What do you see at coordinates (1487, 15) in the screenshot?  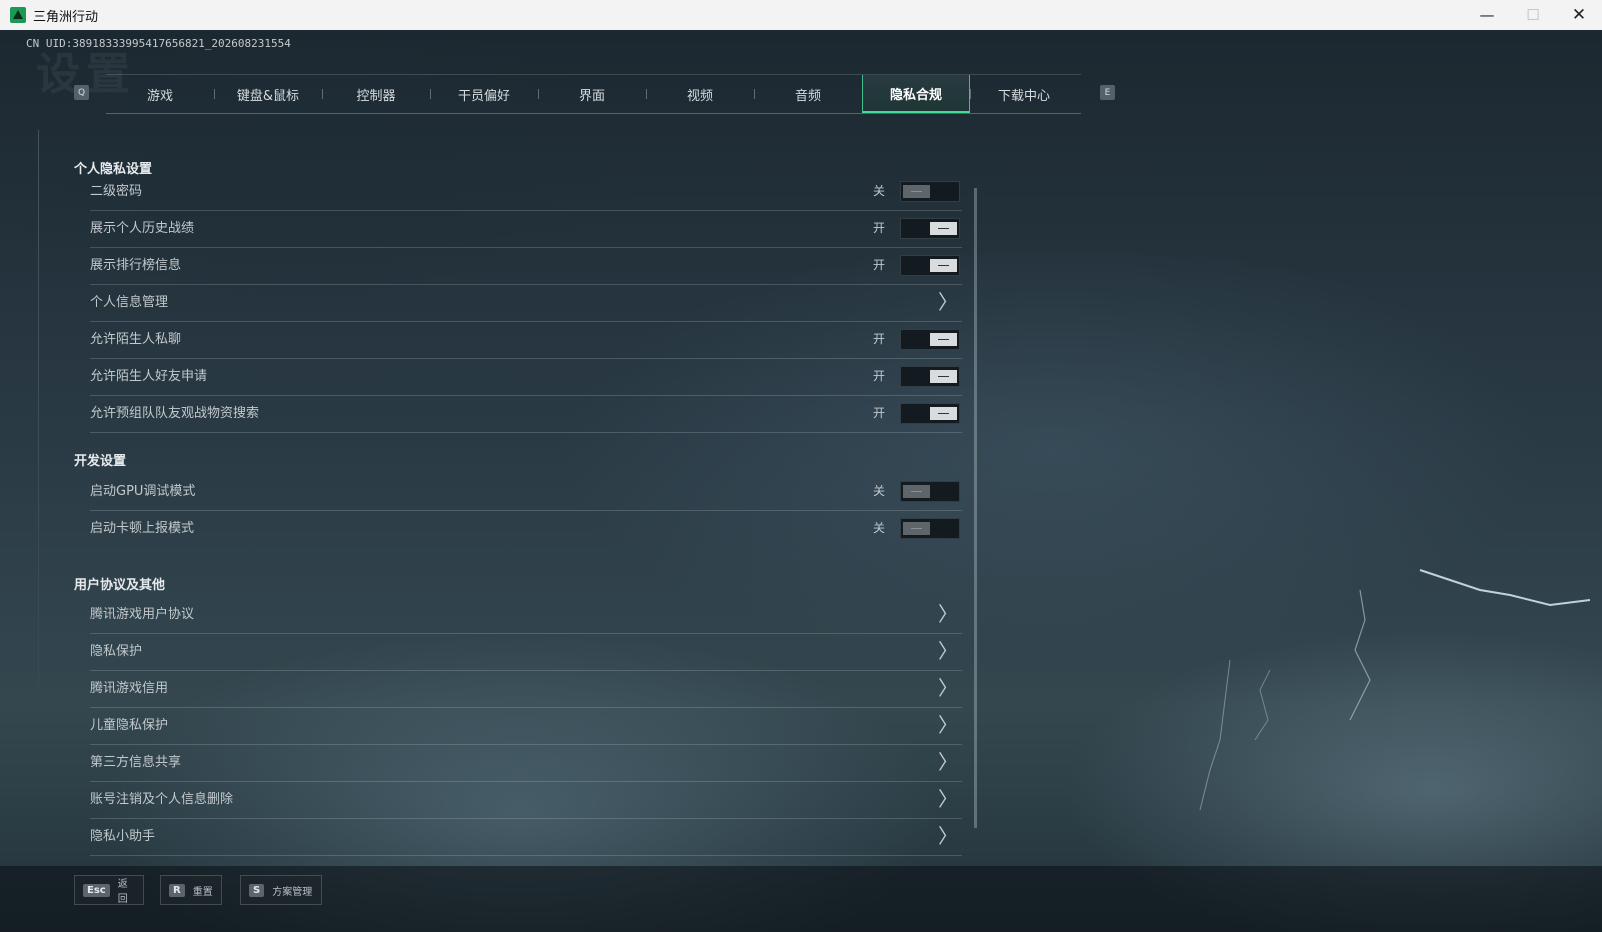 I see `minimize-button: —` at bounding box center [1487, 15].